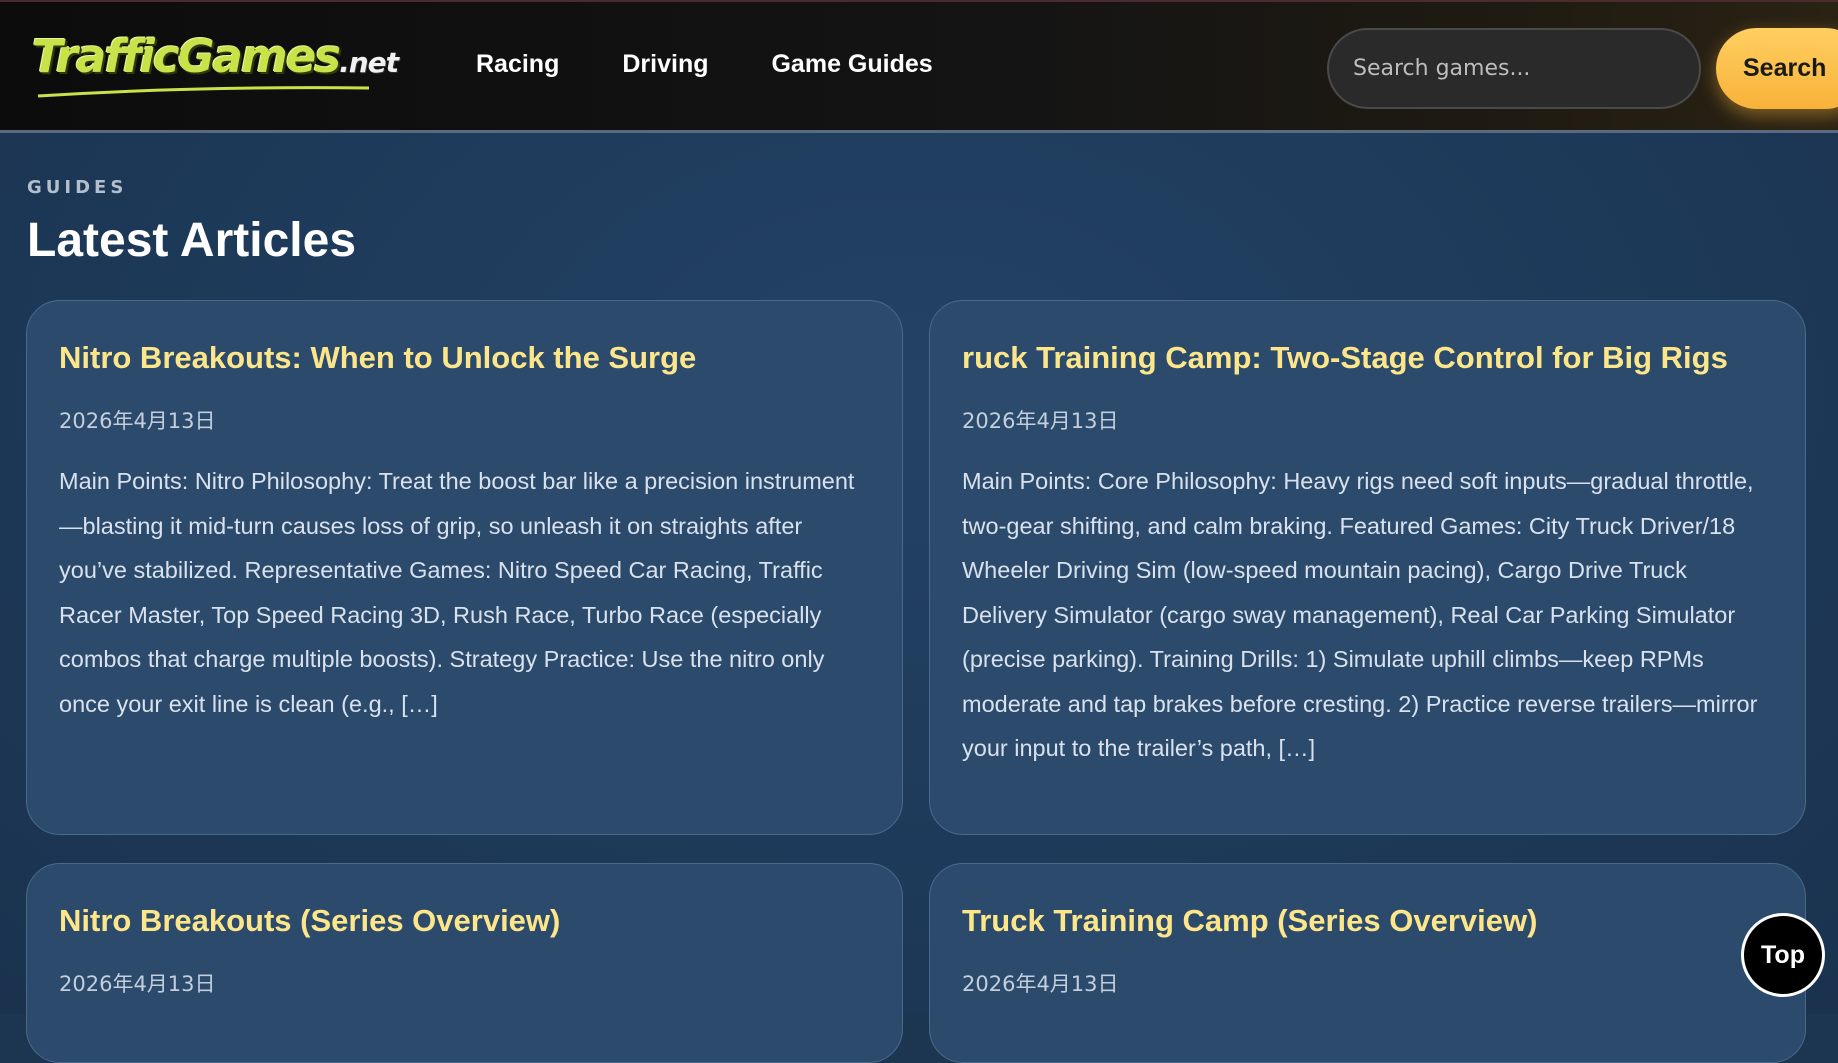  Describe the element at coordinates (464, 921) in the screenshot. I see `article-title: Nitro Breakouts (Series Overview)` at that location.